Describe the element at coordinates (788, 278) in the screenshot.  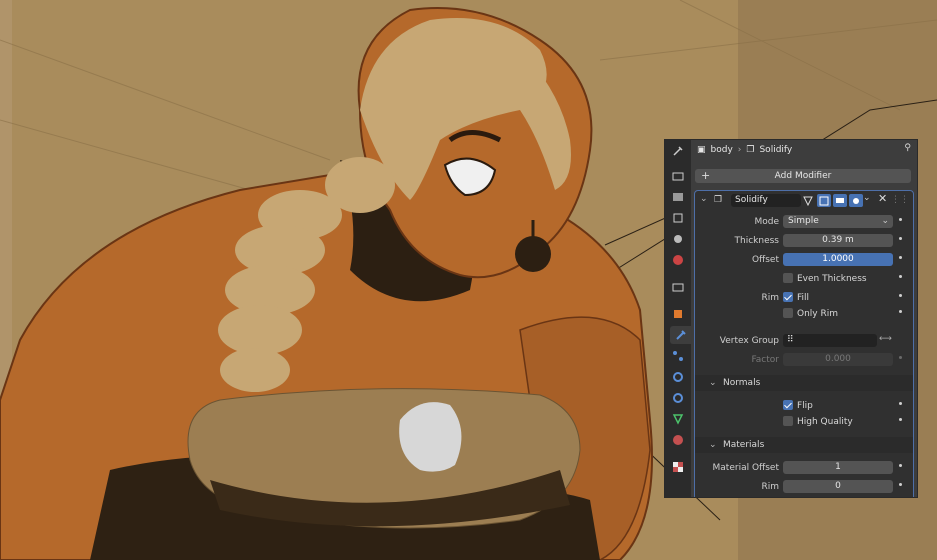
I see `even-thickness-checkbox` at that location.